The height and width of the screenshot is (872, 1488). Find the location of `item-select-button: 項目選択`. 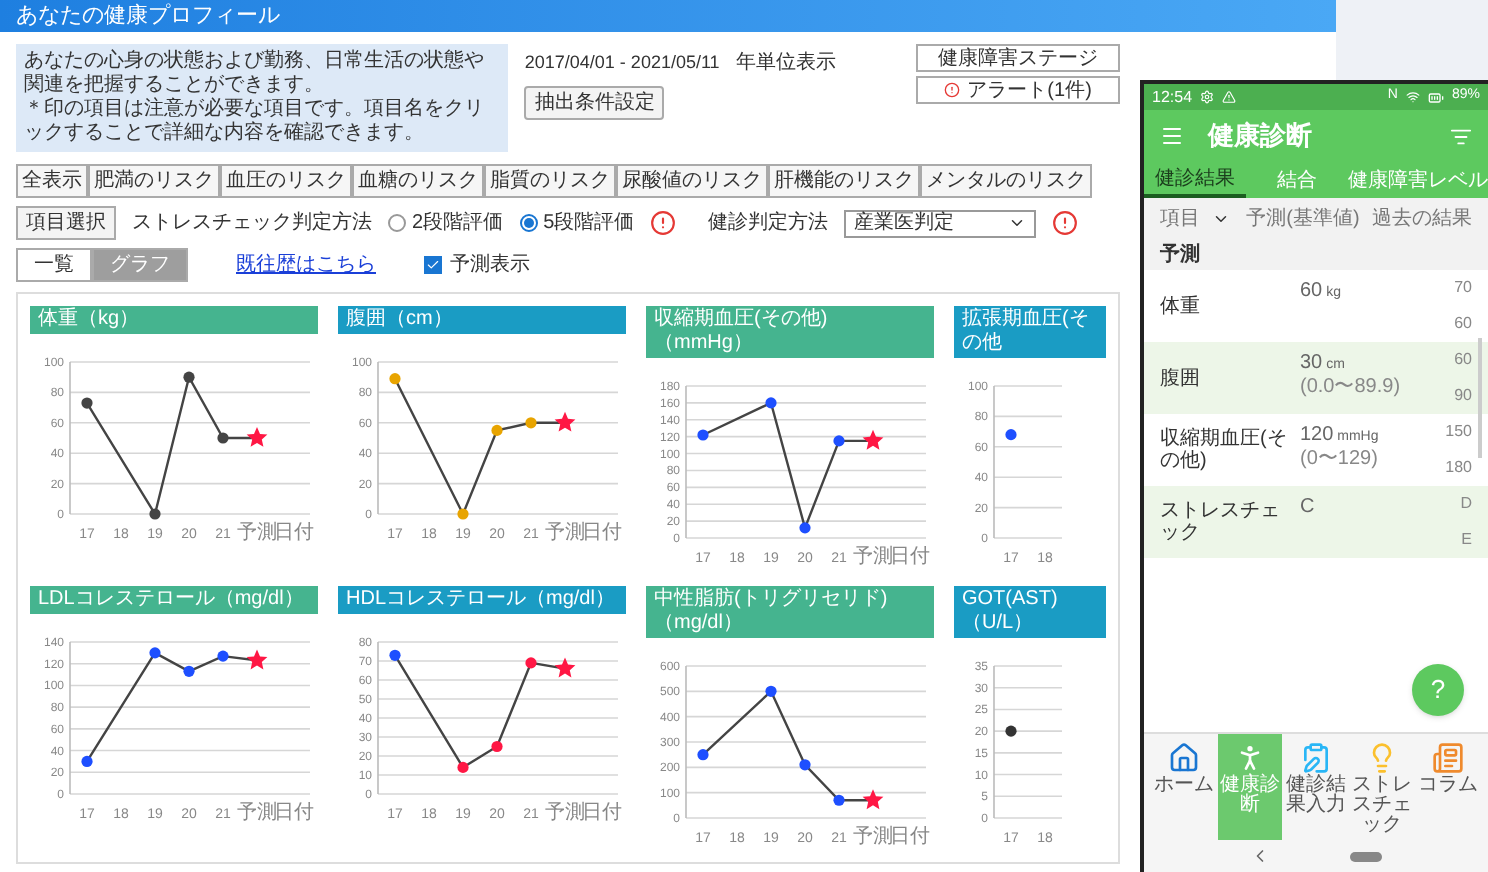

item-select-button: 項目選択 is located at coordinates (66, 223).